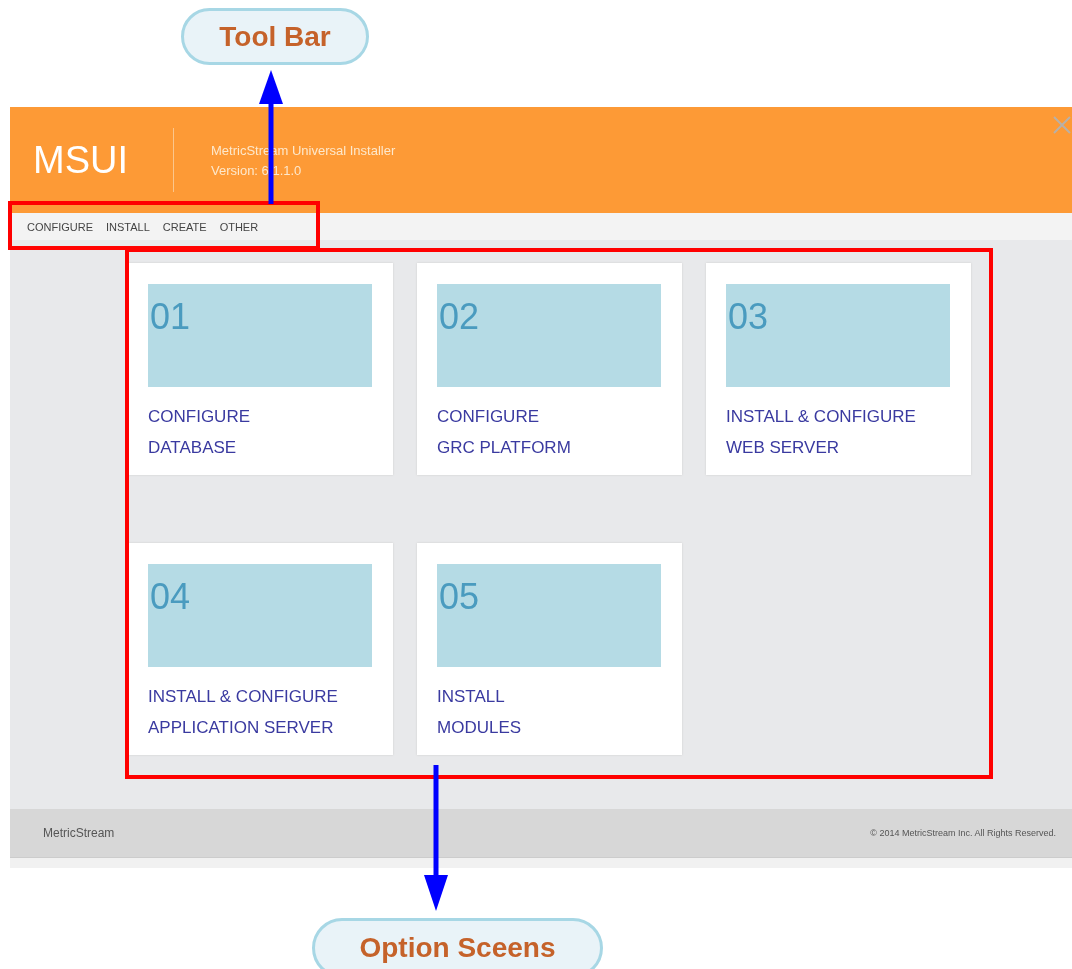 Image resolution: width=1072 pixels, height=969 pixels. What do you see at coordinates (241, 728) in the screenshot?
I see `option-title: APPLICATION SERVER` at bounding box center [241, 728].